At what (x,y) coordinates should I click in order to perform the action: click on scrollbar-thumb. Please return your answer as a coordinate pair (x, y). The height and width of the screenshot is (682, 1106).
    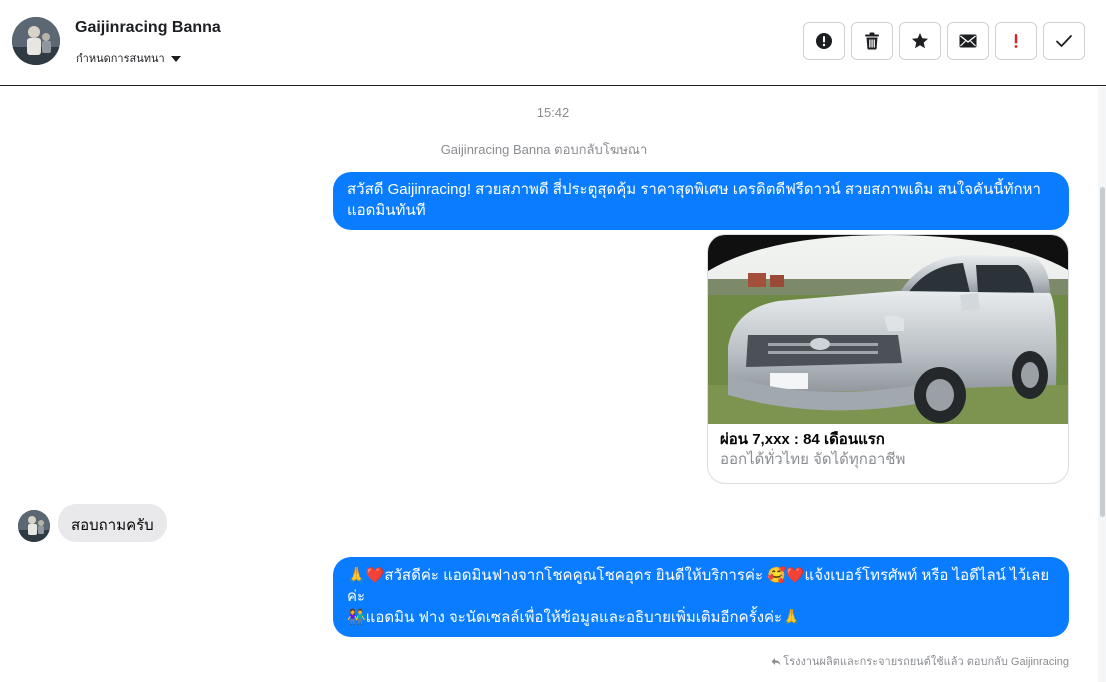
    Looking at the image, I should click on (1102, 352).